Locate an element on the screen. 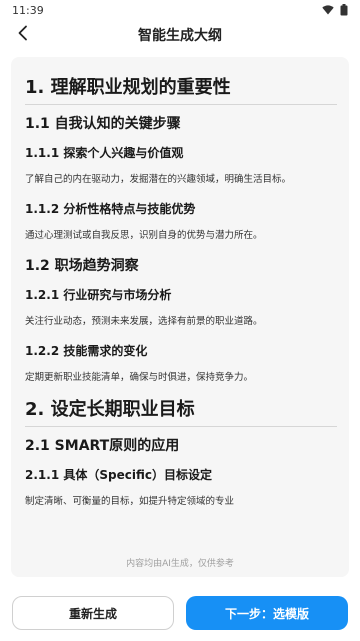  item-text: 制定清晰、可衡量的目标，如提升特定领域的专业 is located at coordinates (130, 501).